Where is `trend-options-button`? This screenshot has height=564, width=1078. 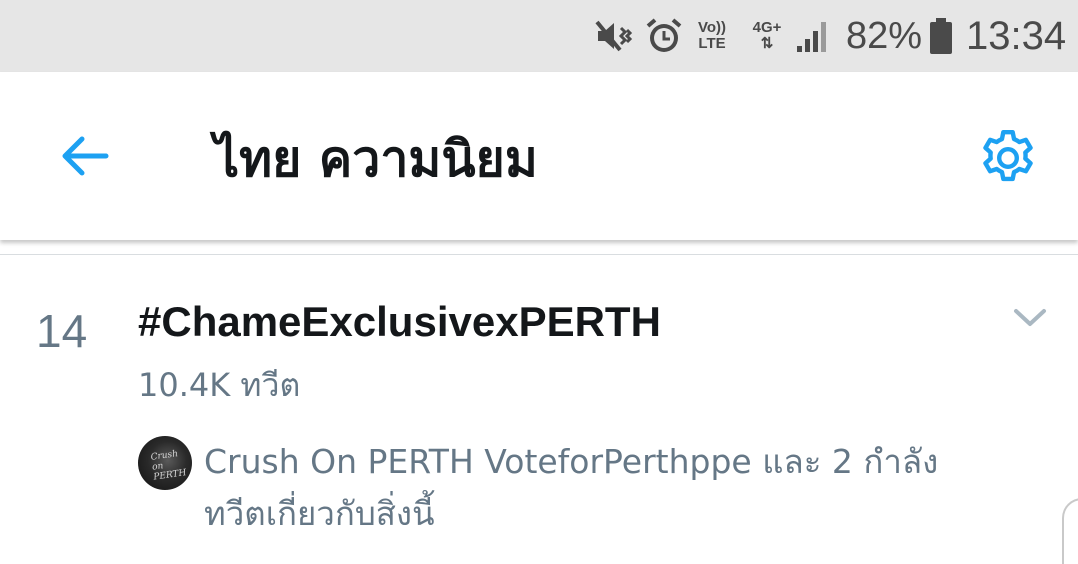 trend-options-button is located at coordinates (1030, 317).